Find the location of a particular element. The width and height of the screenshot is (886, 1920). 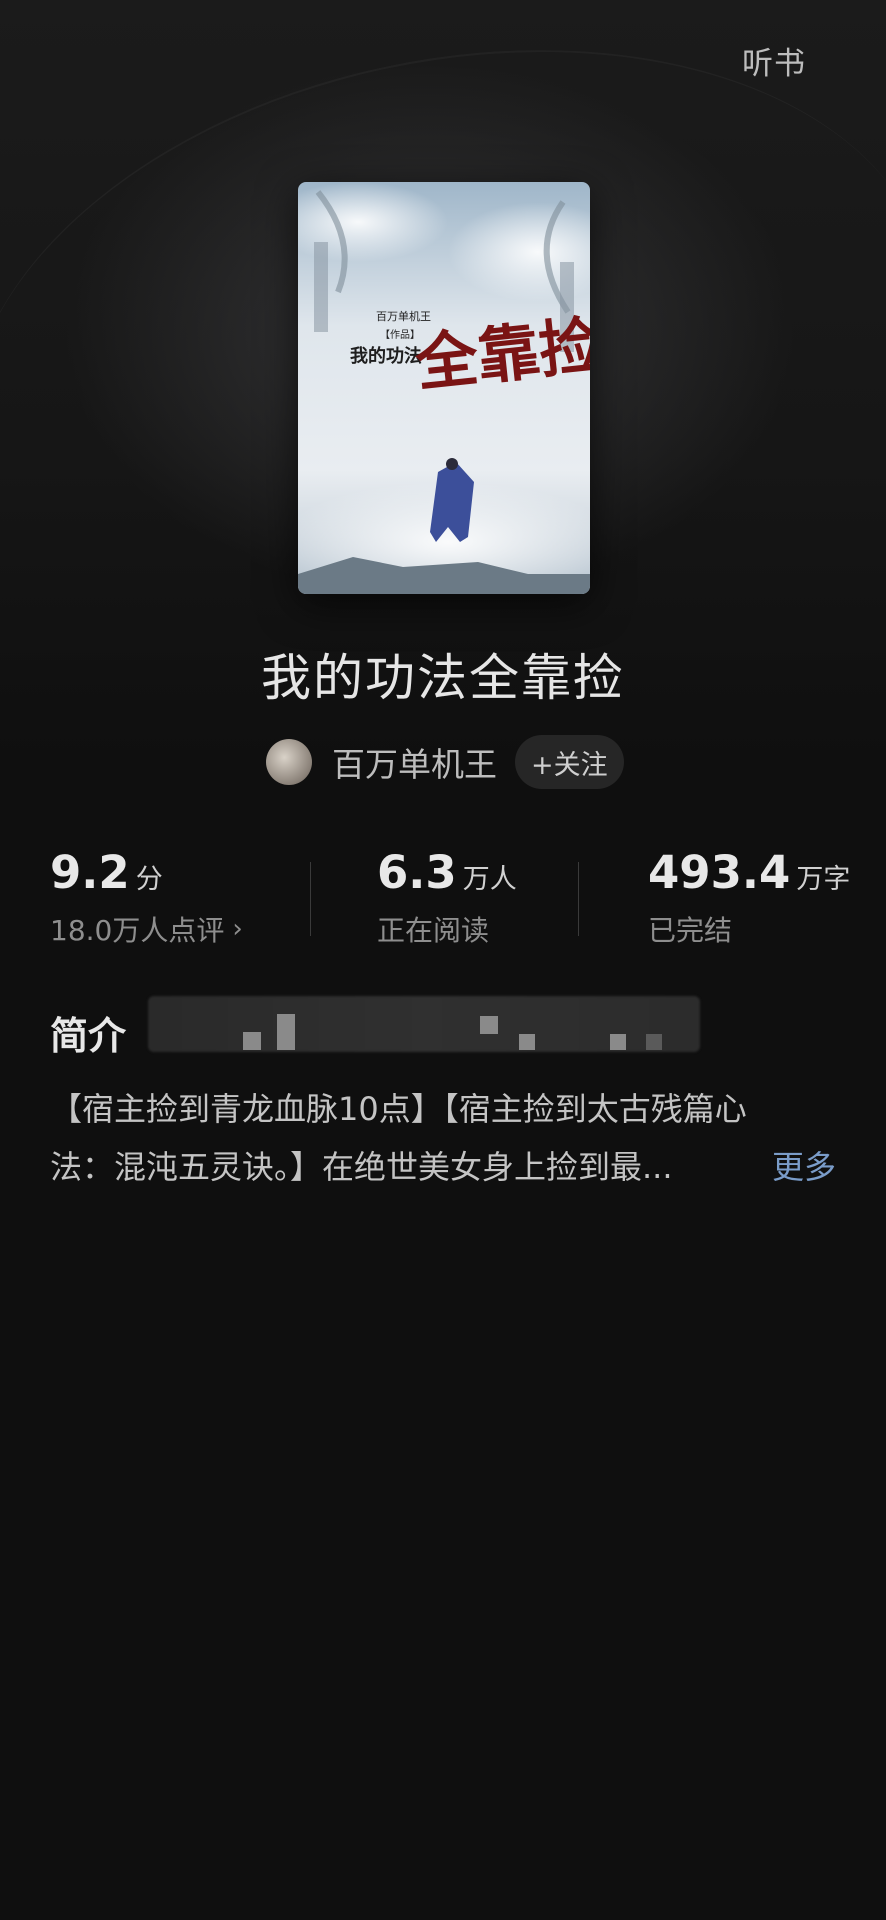

listen-button: 听书 is located at coordinates (774, 60).